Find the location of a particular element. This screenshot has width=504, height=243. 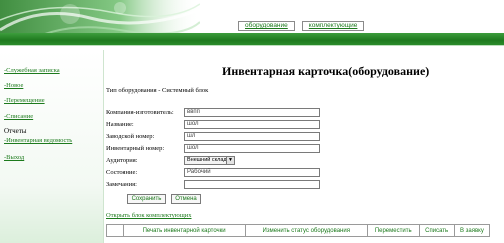

notes-label: Замечания: is located at coordinates (121, 184).